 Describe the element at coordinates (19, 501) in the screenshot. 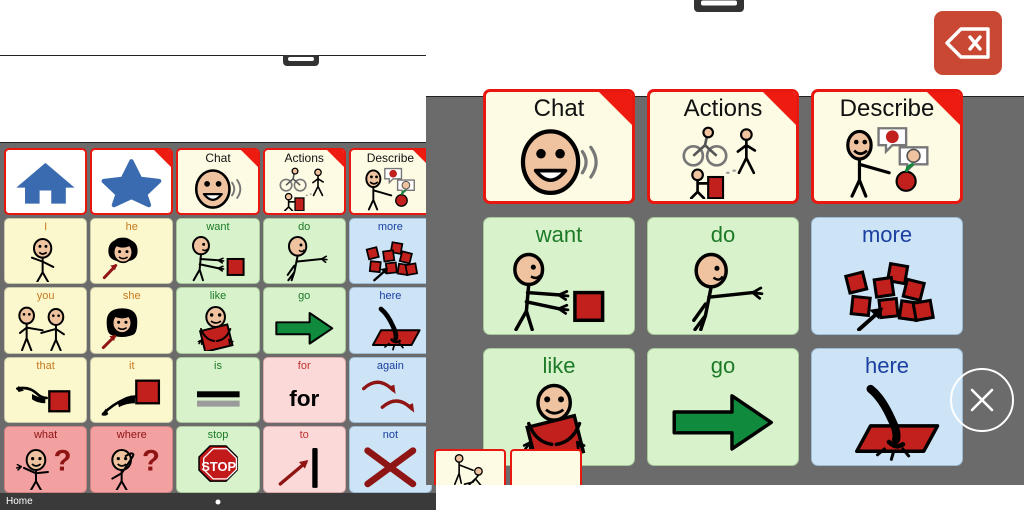

I see `board-name-label: Home` at that location.